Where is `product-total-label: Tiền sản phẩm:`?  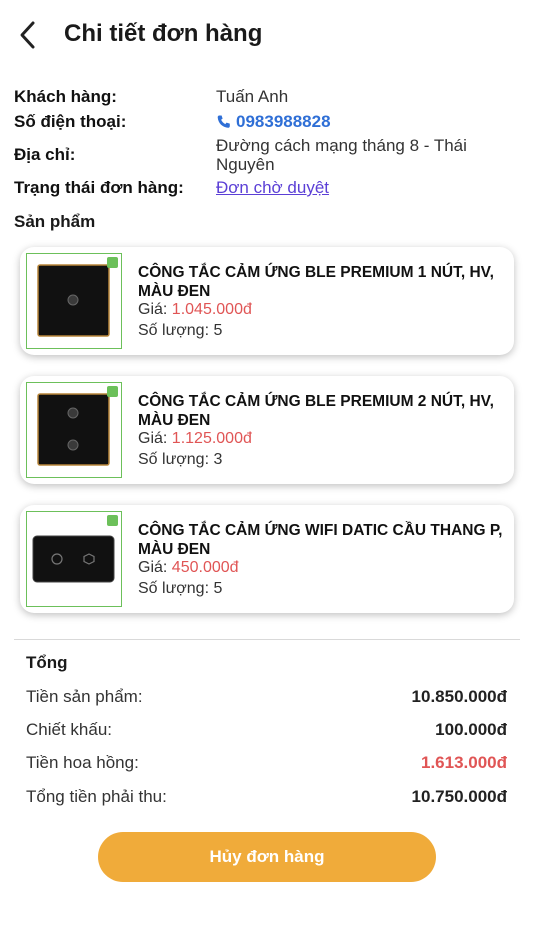
product-total-label: Tiền sản phẩm: is located at coordinates (84, 696).